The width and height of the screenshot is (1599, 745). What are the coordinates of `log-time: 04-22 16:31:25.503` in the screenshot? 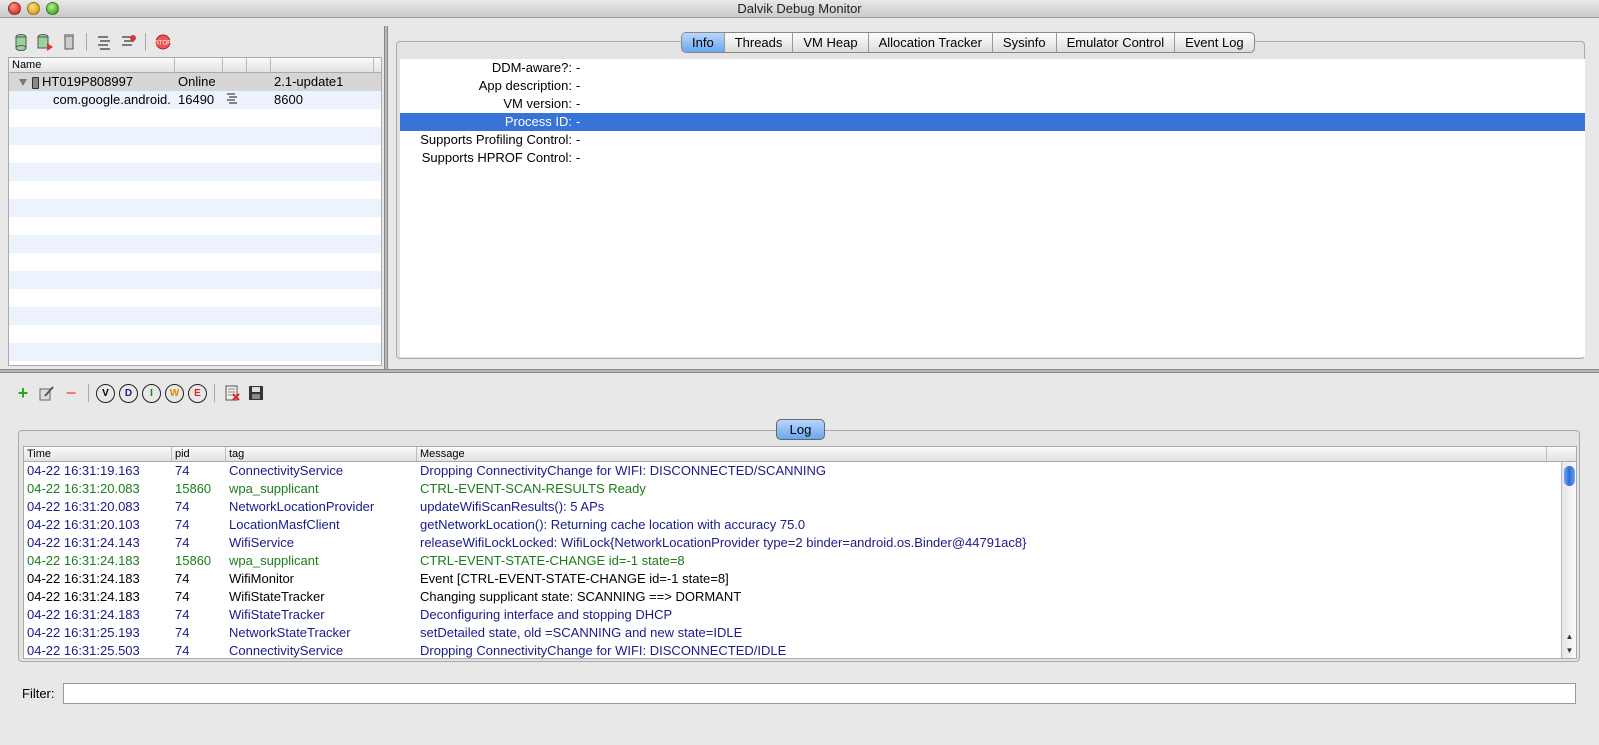 It's located at (83, 650).